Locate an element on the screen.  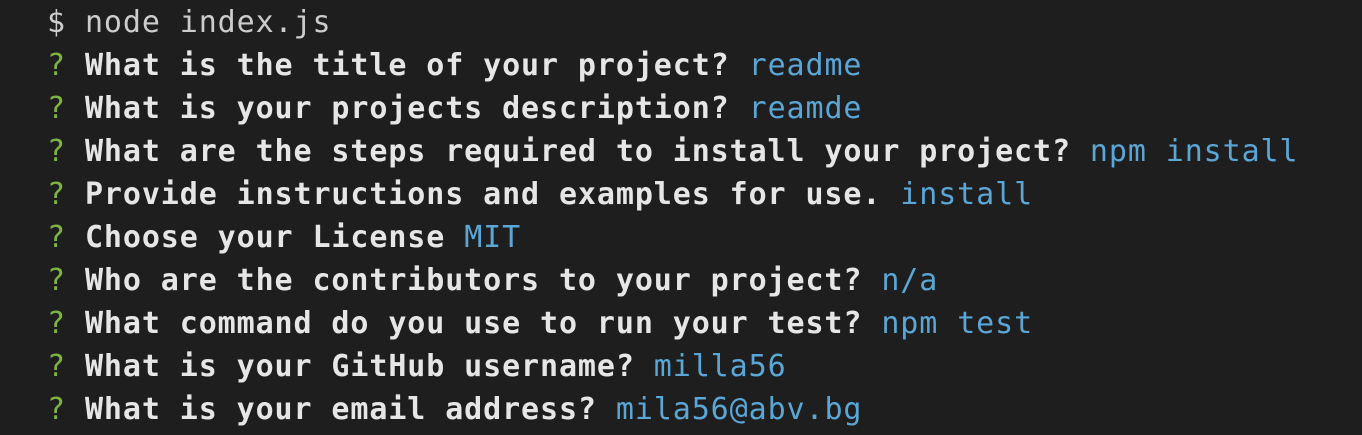
answer-text: mila56@abv.bg is located at coordinates (739, 409).